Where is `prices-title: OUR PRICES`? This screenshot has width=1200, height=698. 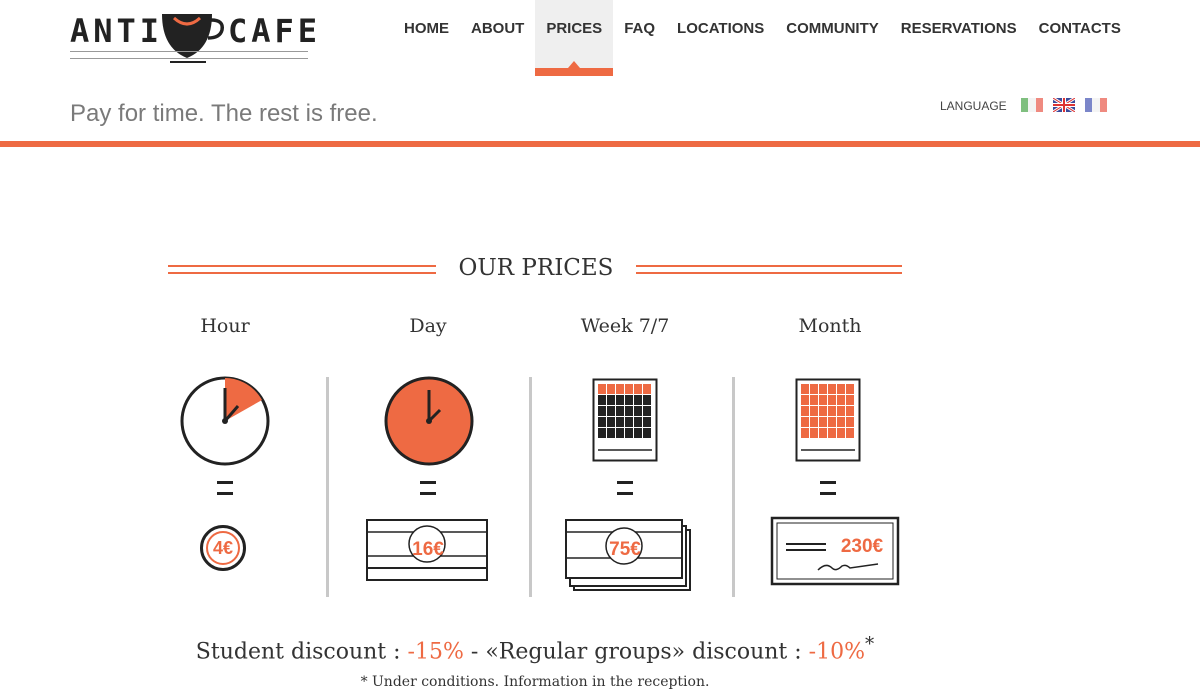 prices-title: OUR PRICES is located at coordinates (536, 268).